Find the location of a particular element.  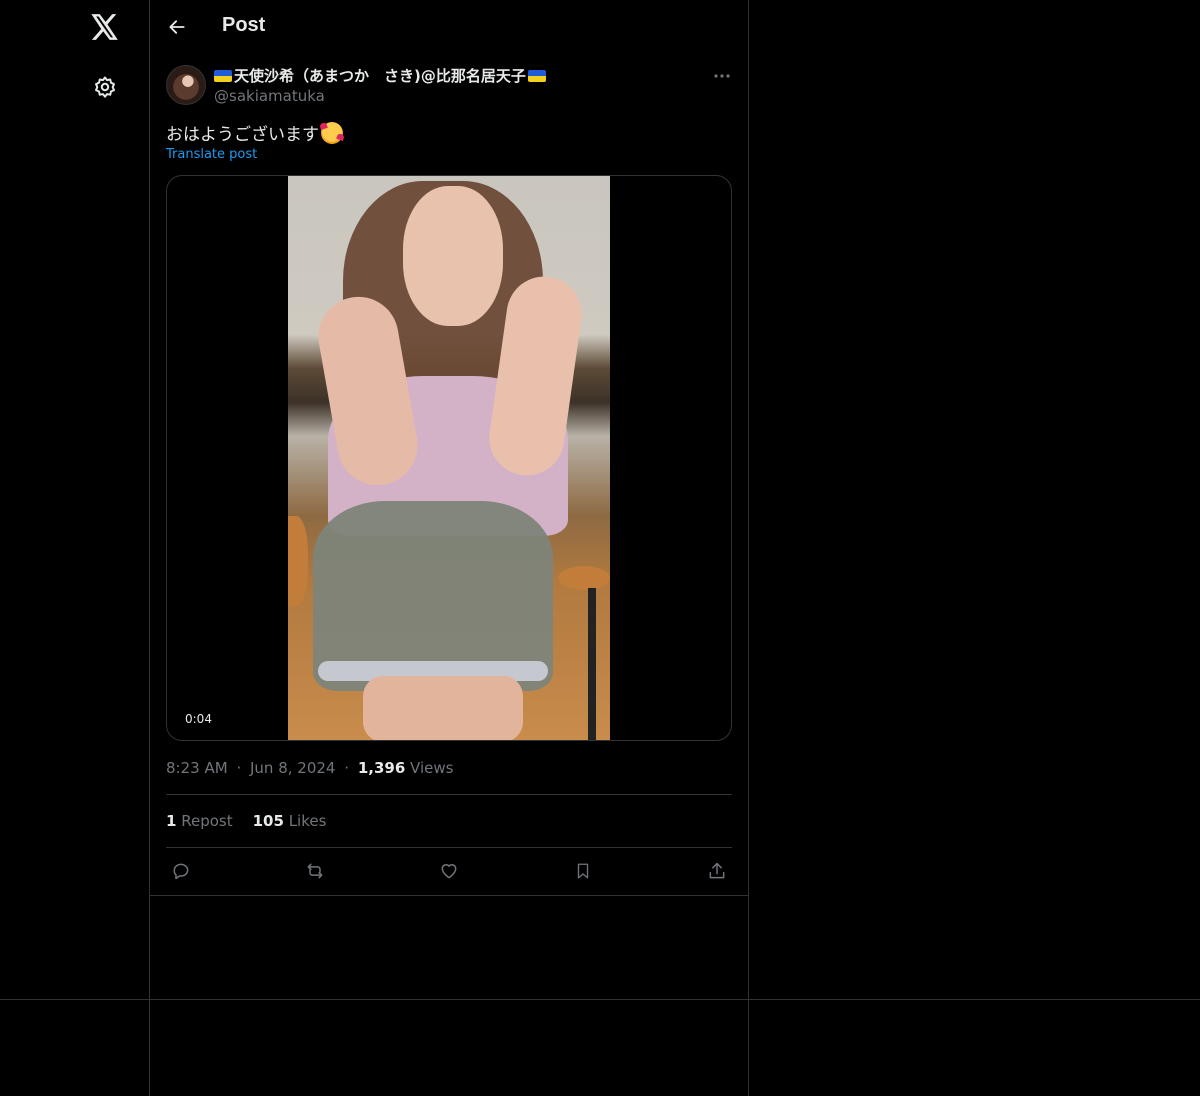

views-label: Views is located at coordinates (432, 768).